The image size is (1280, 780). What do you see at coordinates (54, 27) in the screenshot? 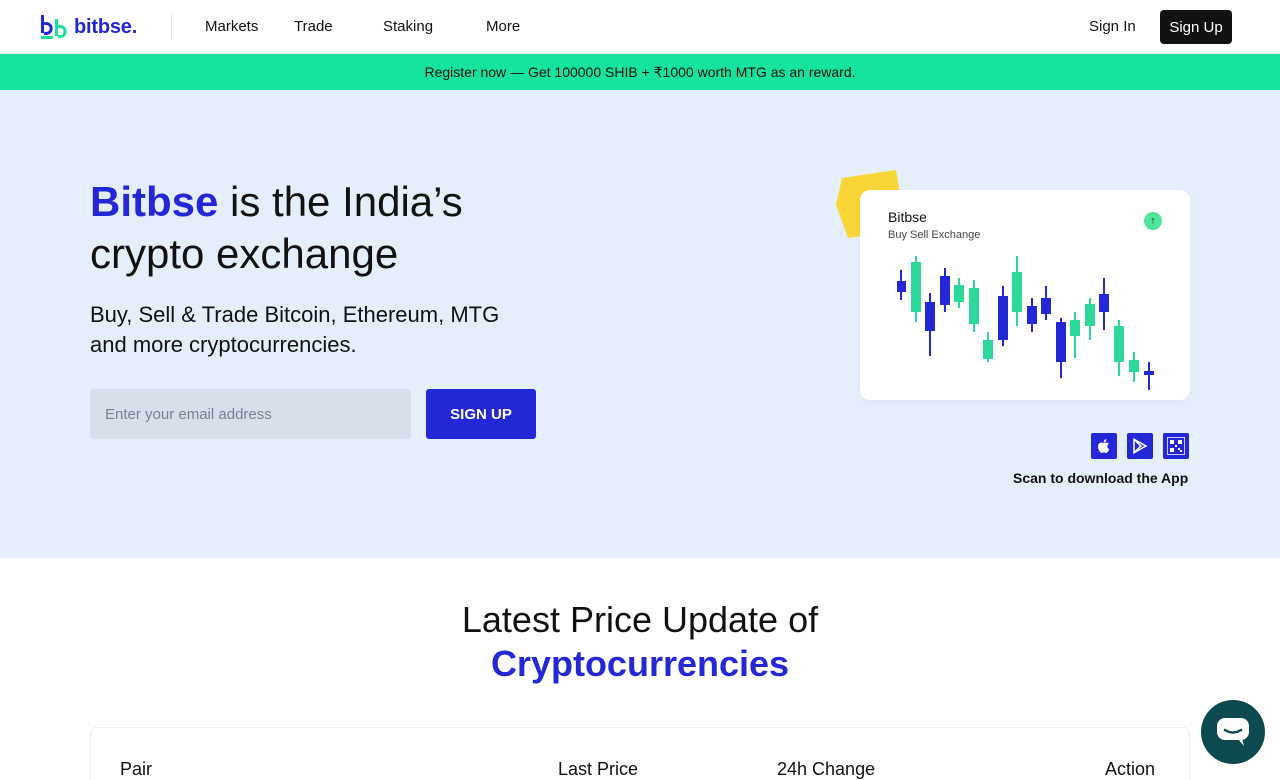
I see `logo-mark-icon` at bounding box center [54, 27].